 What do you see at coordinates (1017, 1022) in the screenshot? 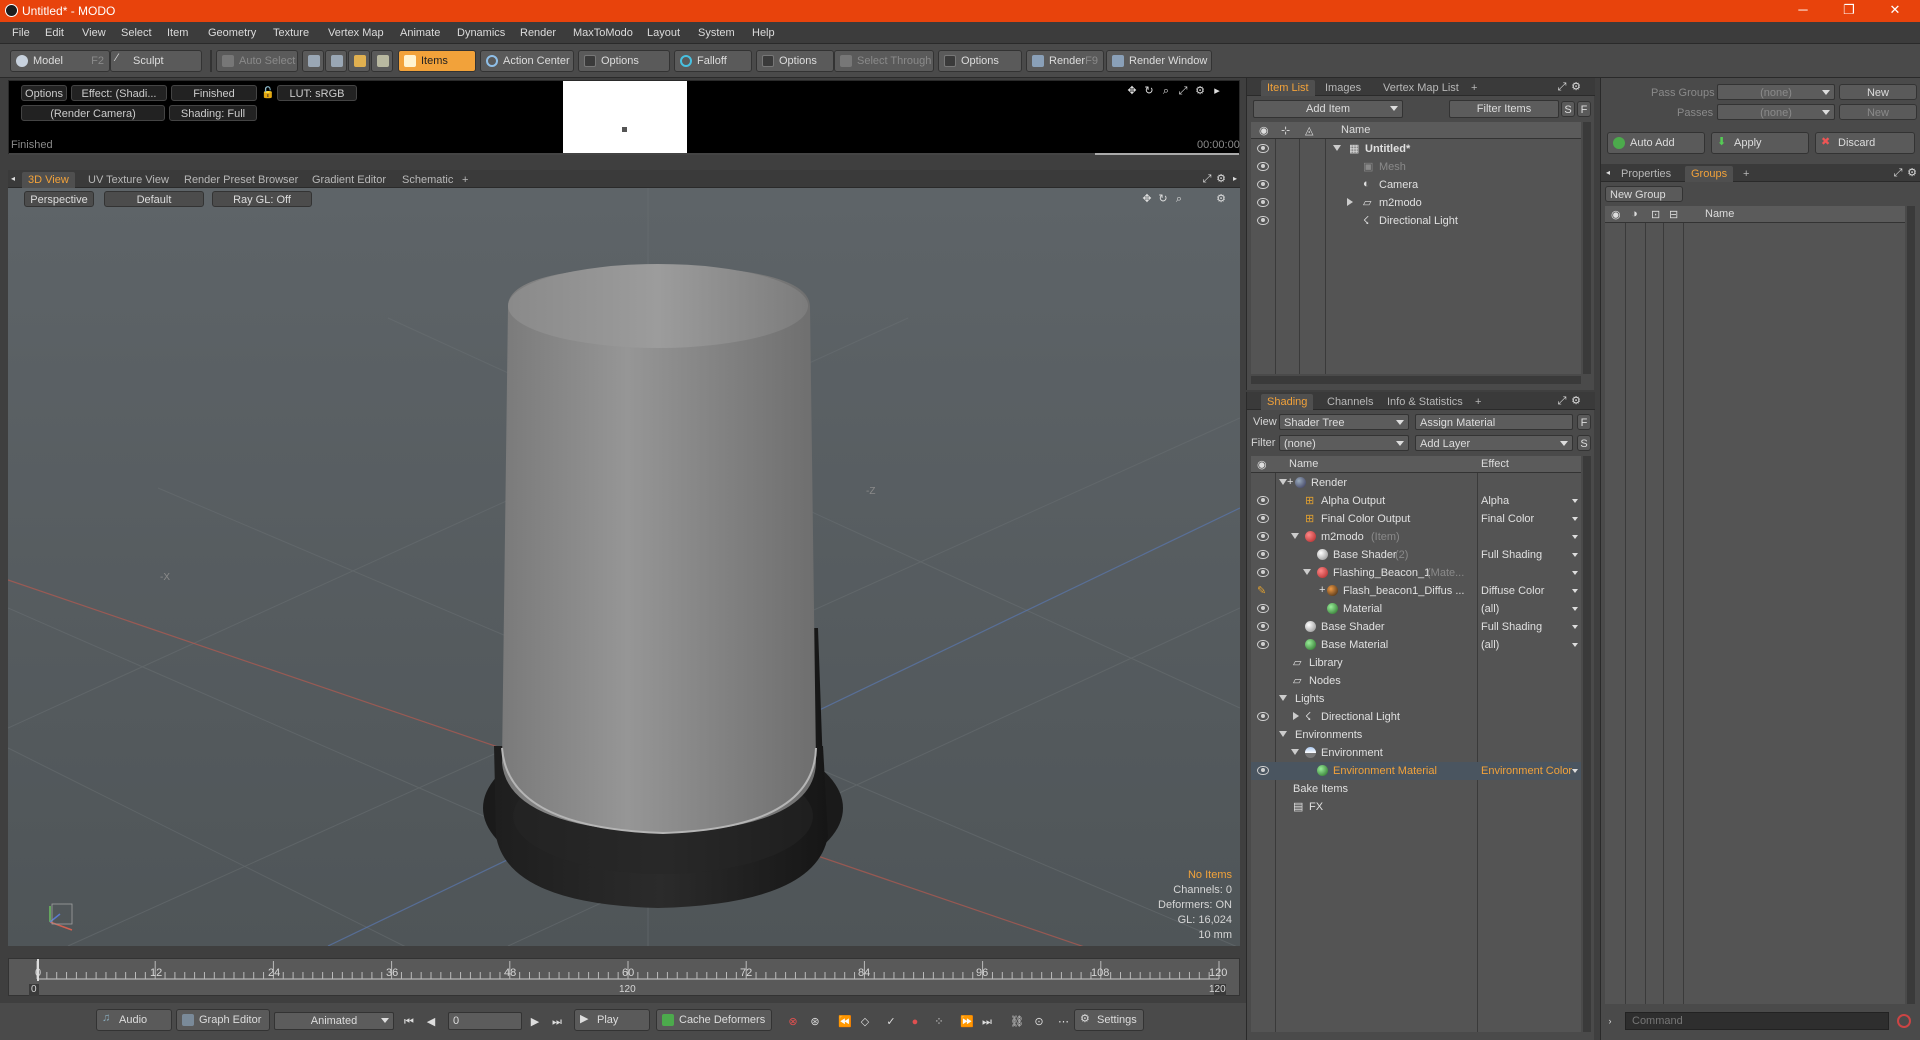
I see `link-icon: ⛓` at bounding box center [1017, 1022].